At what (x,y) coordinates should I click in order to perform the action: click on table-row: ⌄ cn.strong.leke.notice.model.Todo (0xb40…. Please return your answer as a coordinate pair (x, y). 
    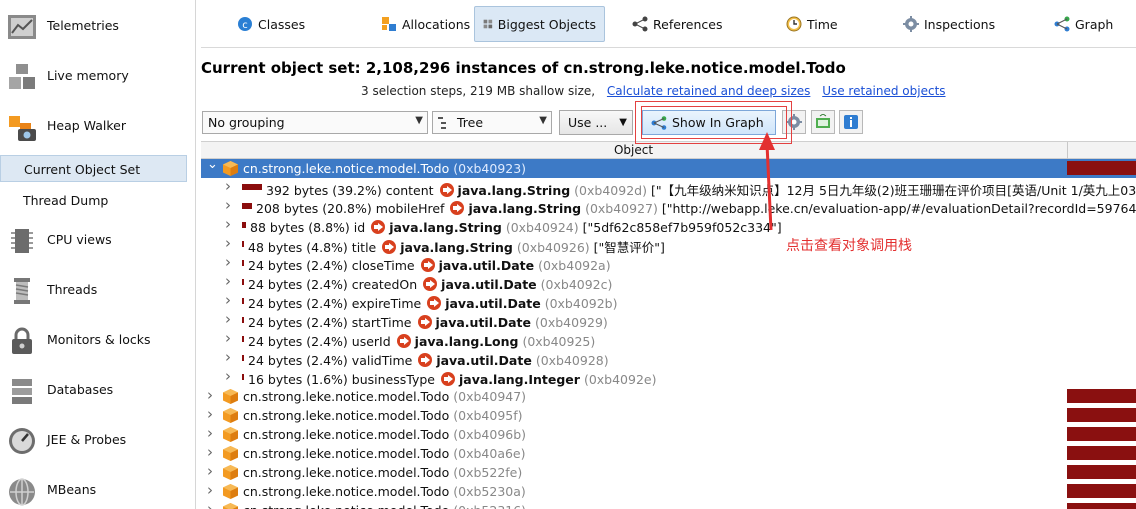
    Looking at the image, I should click on (668, 167).